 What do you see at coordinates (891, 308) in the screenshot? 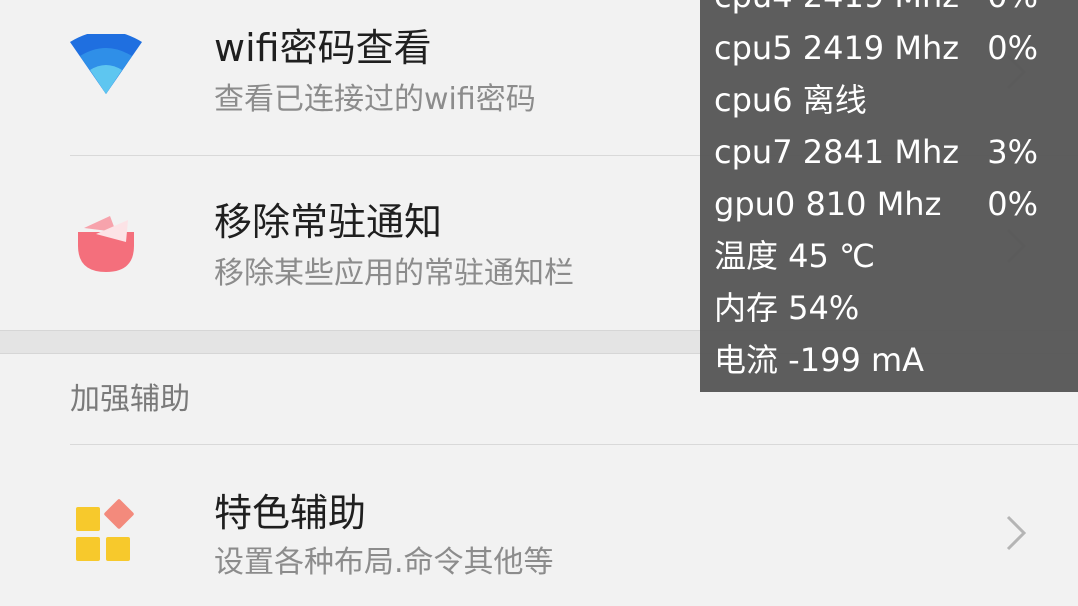
I see `overlay-line-memory: 内存 54%` at bounding box center [891, 308].